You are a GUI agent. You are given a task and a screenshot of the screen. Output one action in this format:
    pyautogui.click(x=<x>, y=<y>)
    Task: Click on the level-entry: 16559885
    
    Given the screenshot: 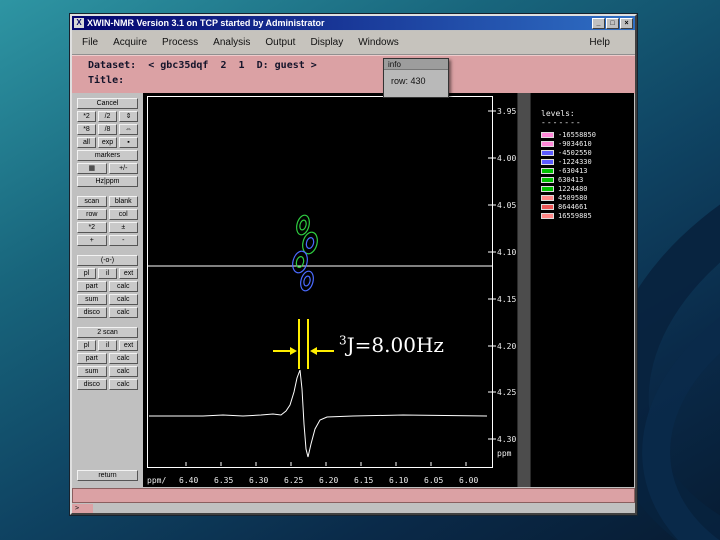 What is the action you would take?
    pyautogui.click(x=587, y=215)
    